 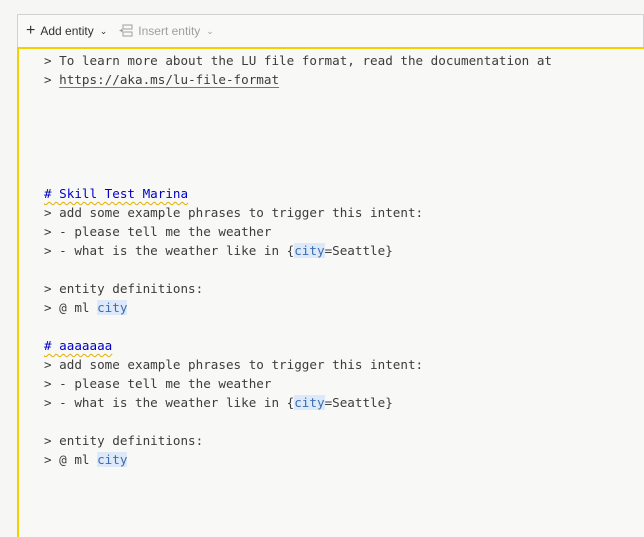 I want to click on add-entity-button: + Add entity ⌄, so click(x=66, y=31).